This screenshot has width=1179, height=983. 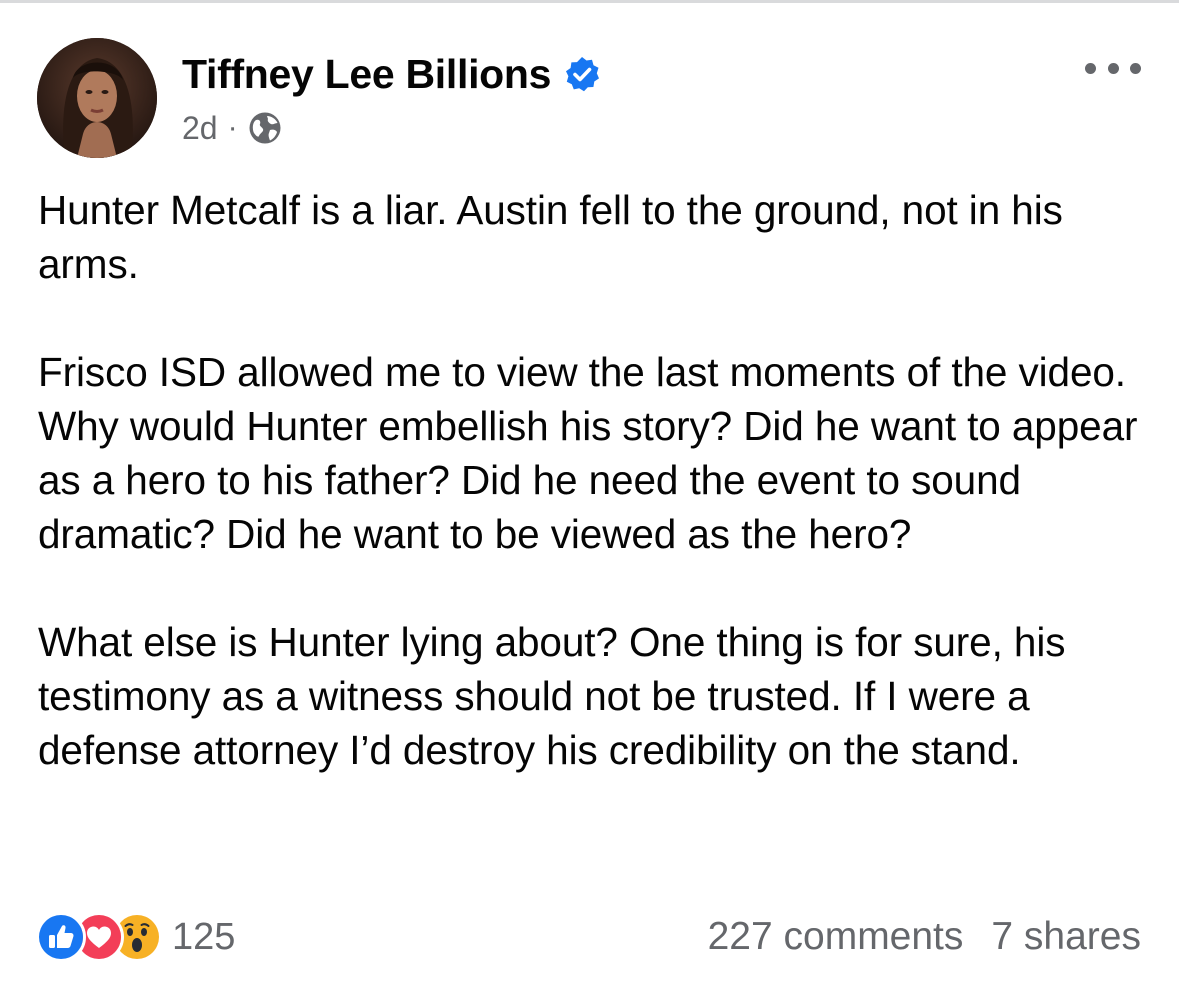 I want to click on post-meta: 2d ·, so click(x=232, y=128).